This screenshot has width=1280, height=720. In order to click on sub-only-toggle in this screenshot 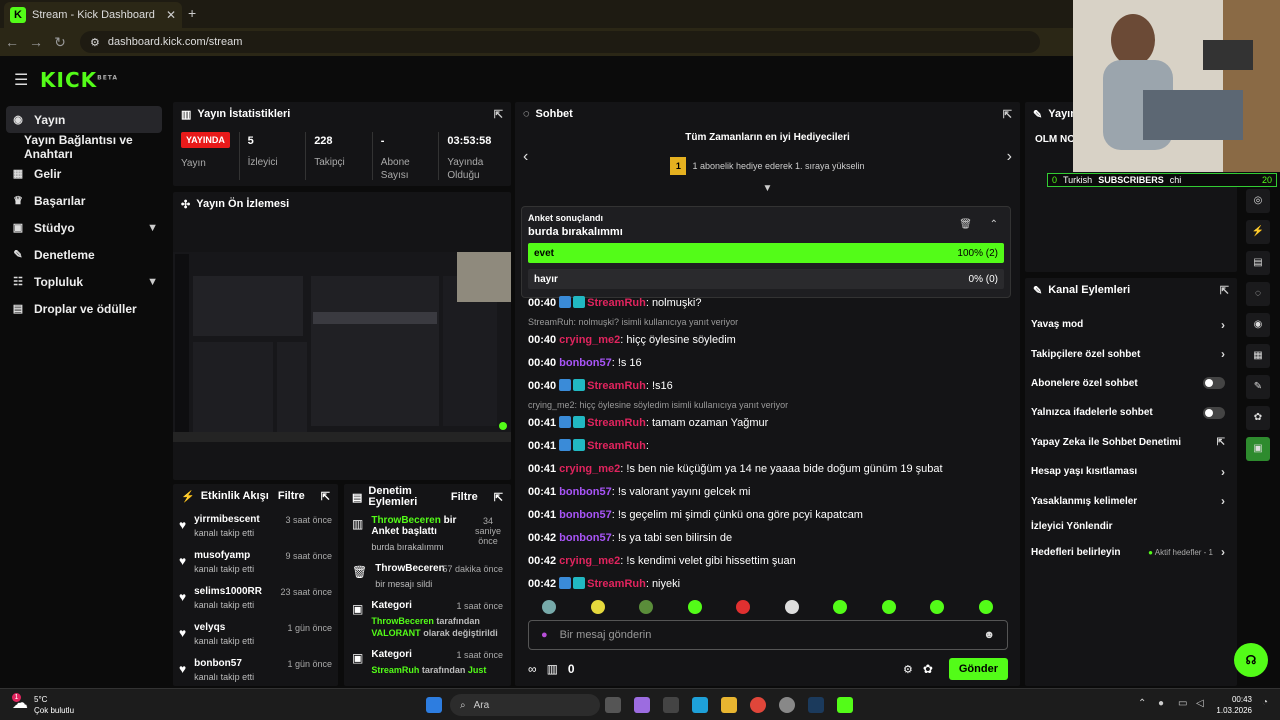, I will do `click(1214, 383)`.